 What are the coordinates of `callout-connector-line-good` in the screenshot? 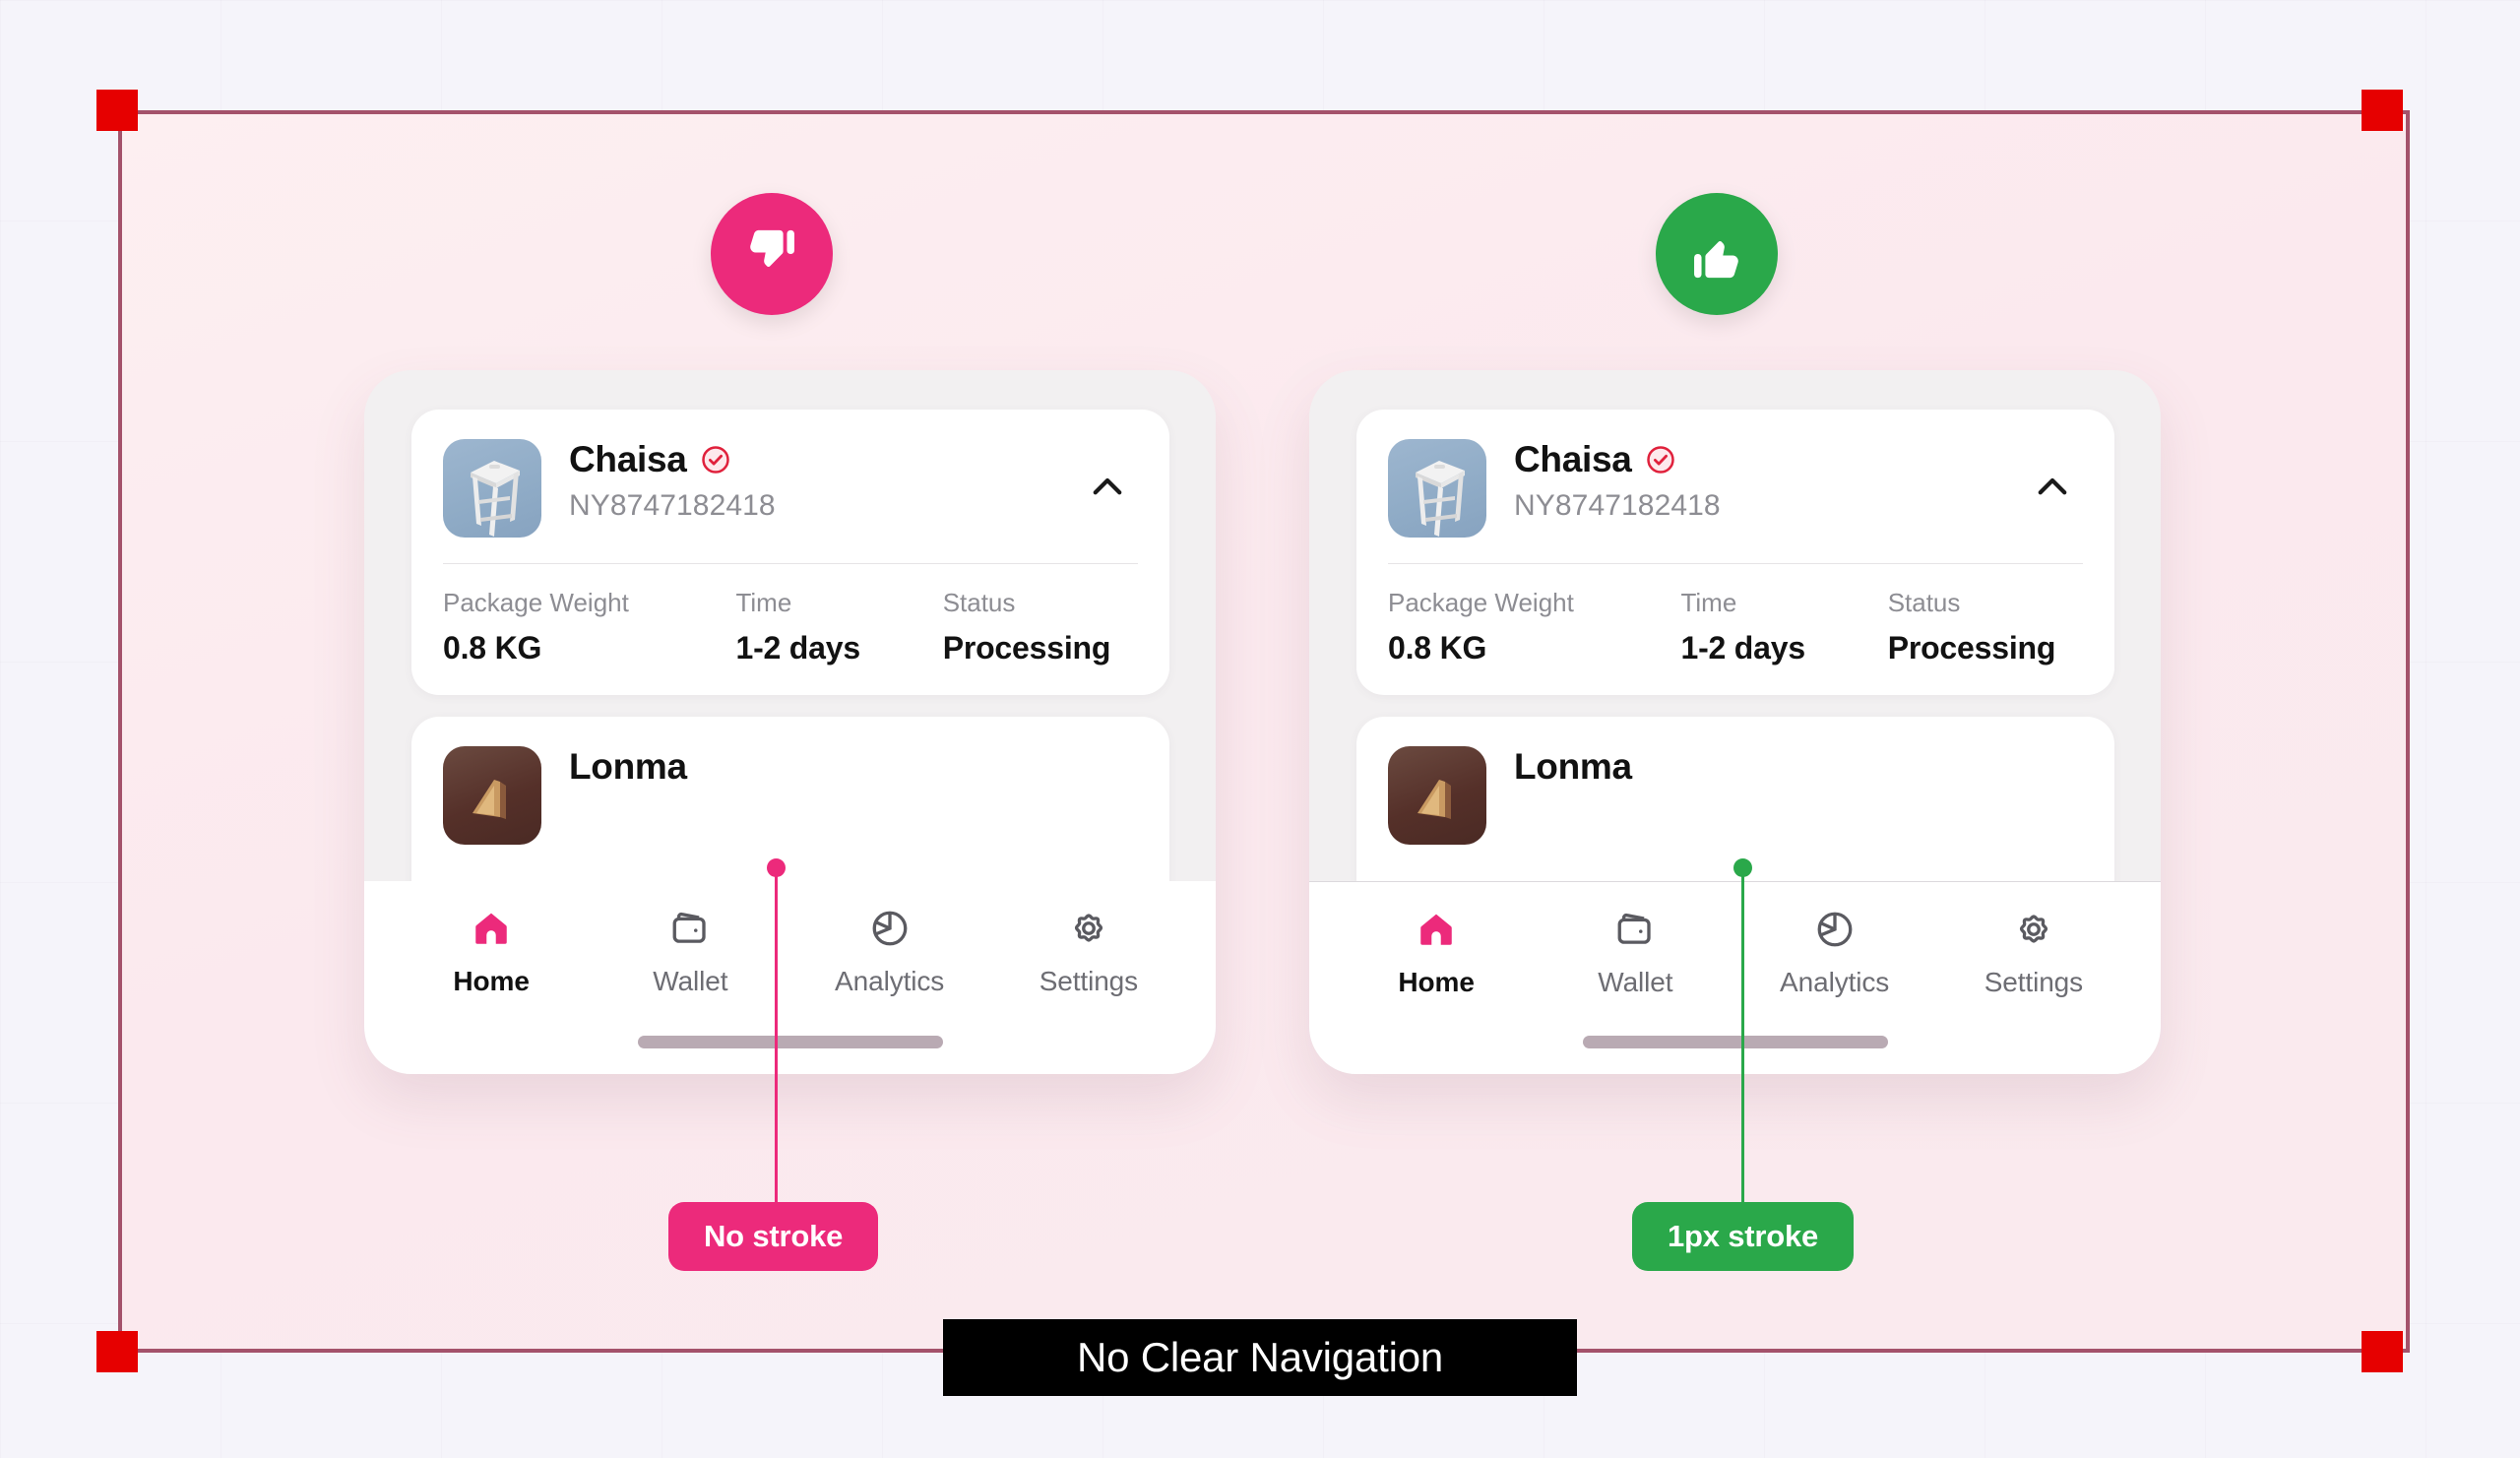 It's located at (1742, 1035).